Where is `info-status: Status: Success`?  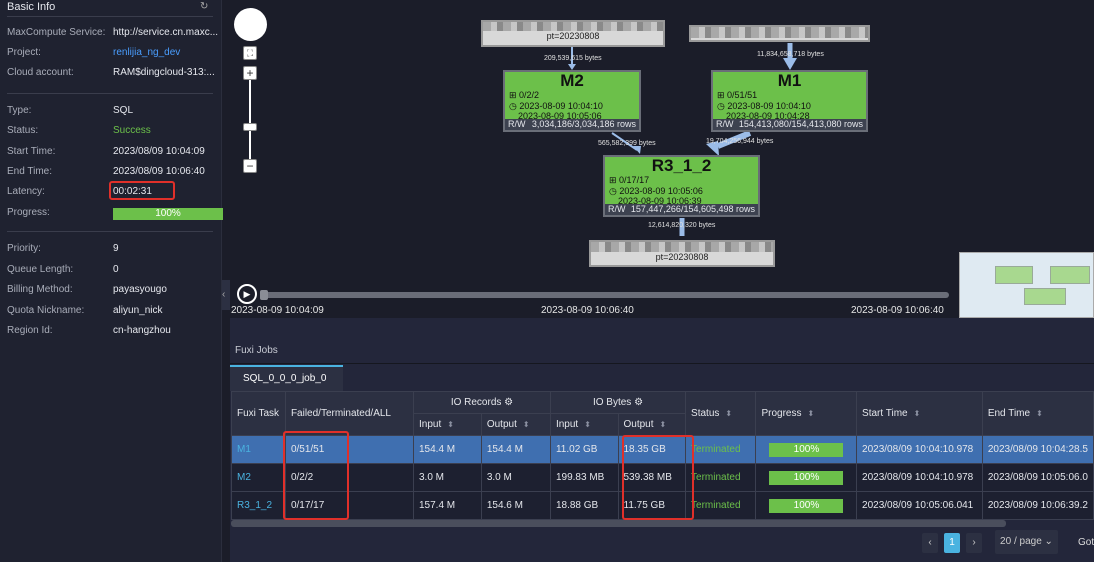 info-status: Status: Success is located at coordinates (79, 130).